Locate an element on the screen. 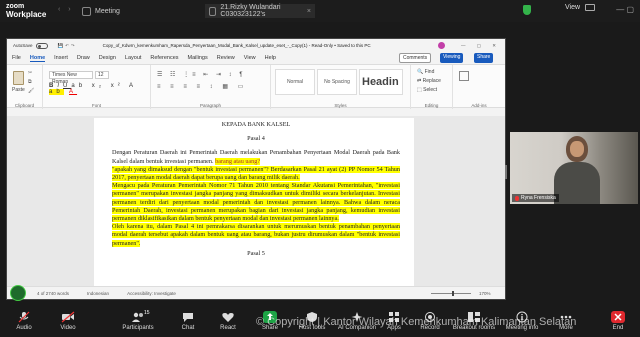 This screenshot has height=337, width=640. participants-button: 15 Participants is located at coordinates (138, 320).